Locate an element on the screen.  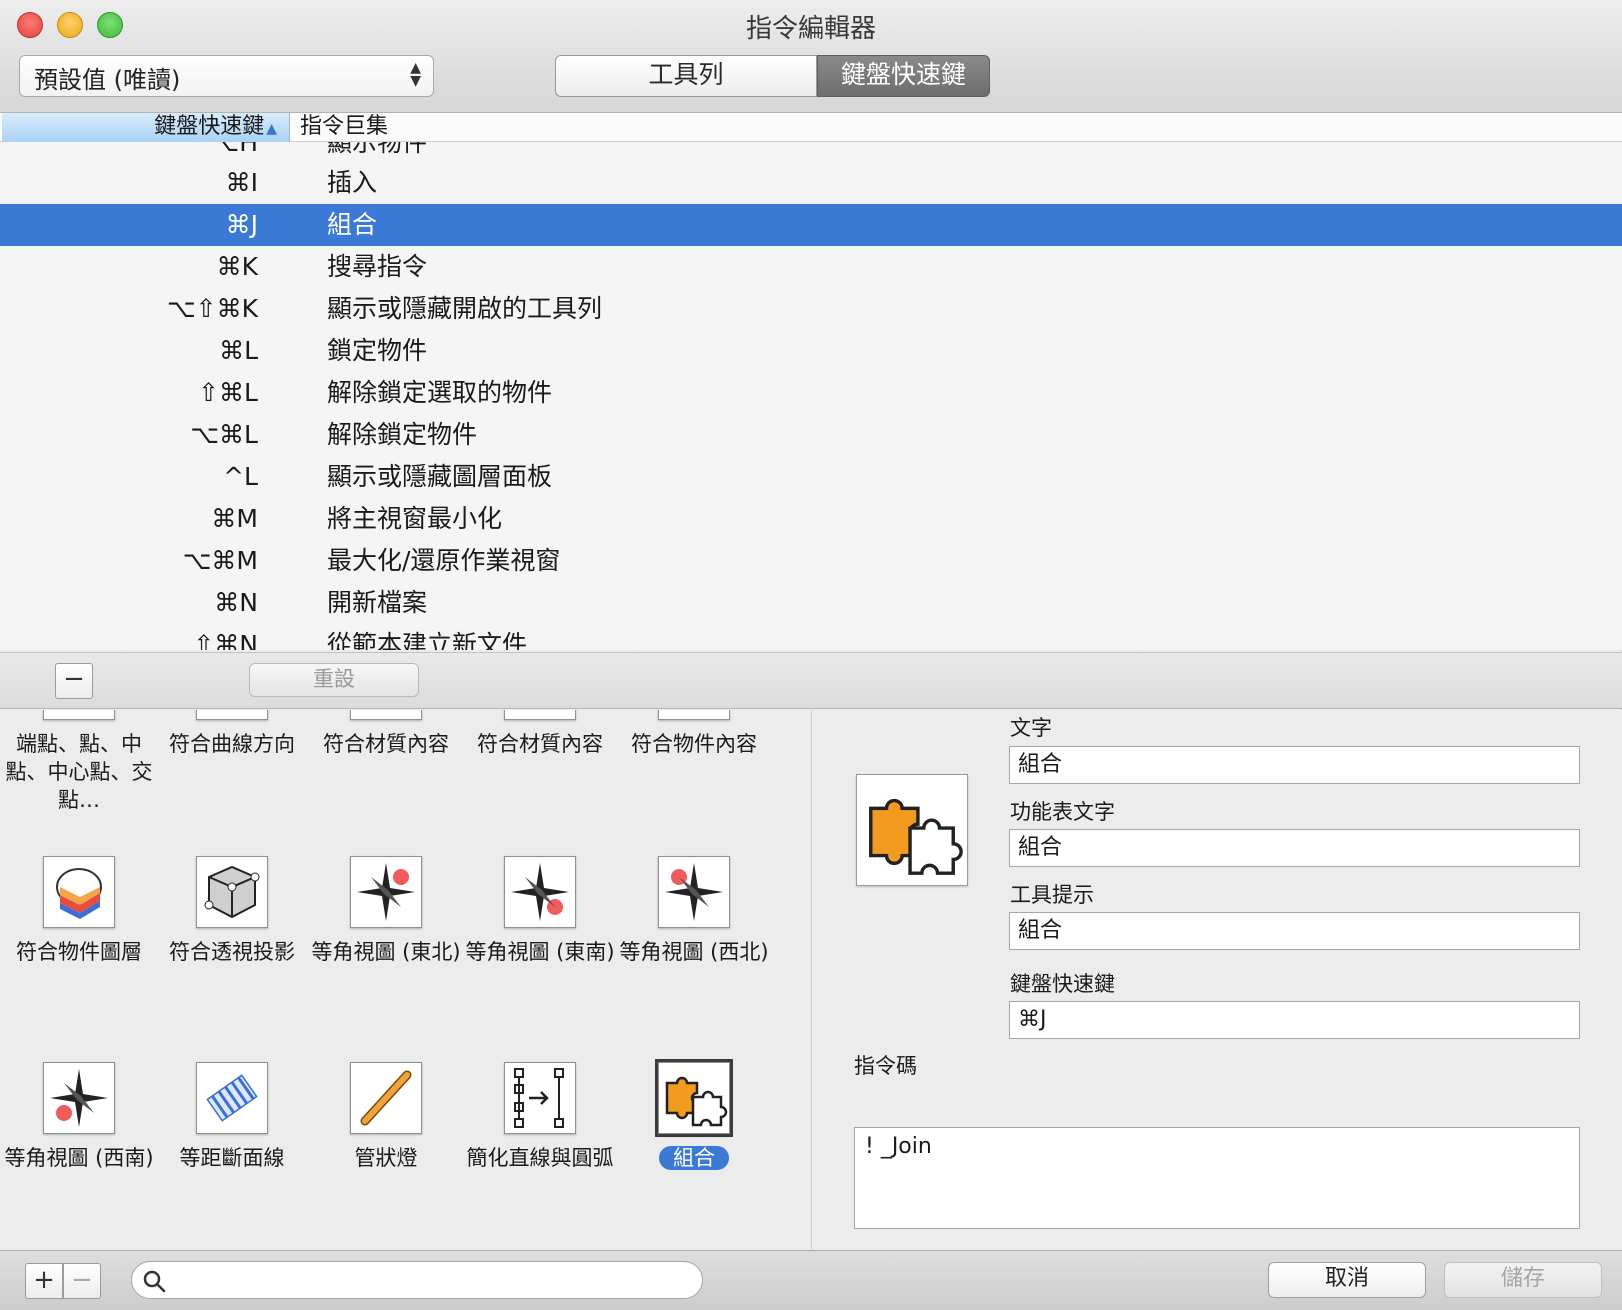
table-row: ⇧⌘L 解除鎖定選取的物件 is located at coordinates (811, 393).